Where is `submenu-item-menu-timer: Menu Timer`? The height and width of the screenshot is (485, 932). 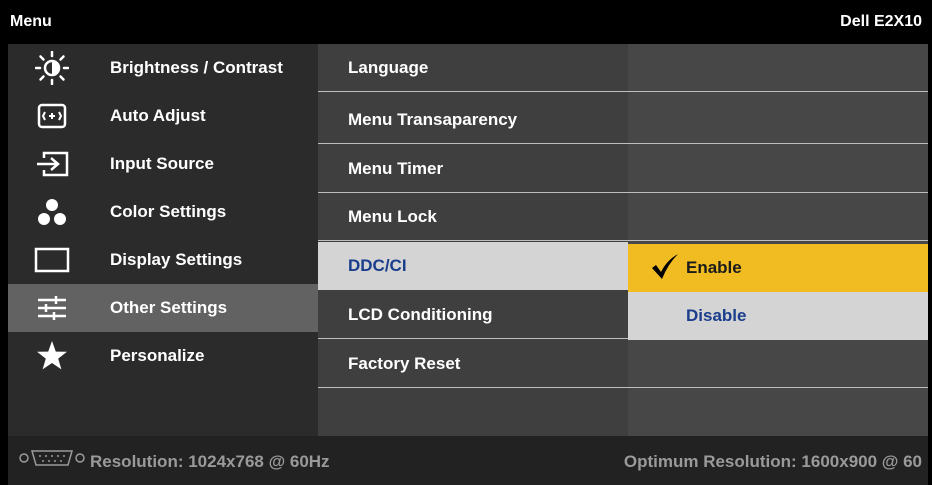 submenu-item-menu-timer: Menu Timer is located at coordinates (623, 169).